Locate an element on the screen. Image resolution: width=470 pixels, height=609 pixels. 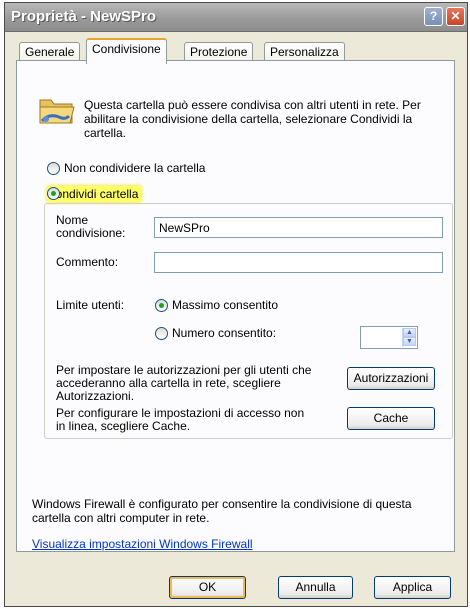
tab-generale: Generale is located at coordinates (50, 52).